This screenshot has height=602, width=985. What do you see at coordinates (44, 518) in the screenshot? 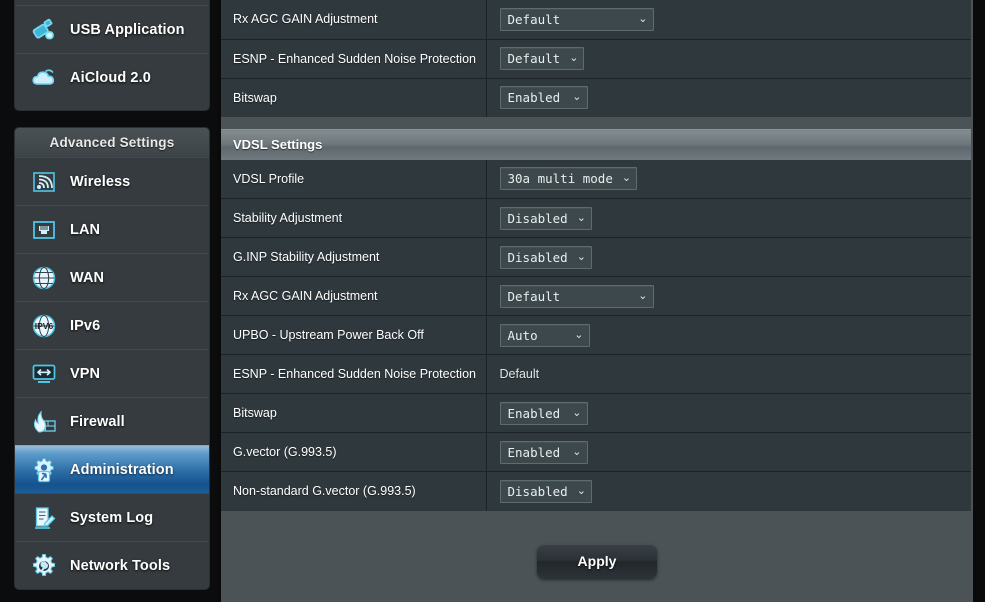
I see `log-pencil-icon` at bounding box center [44, 518].